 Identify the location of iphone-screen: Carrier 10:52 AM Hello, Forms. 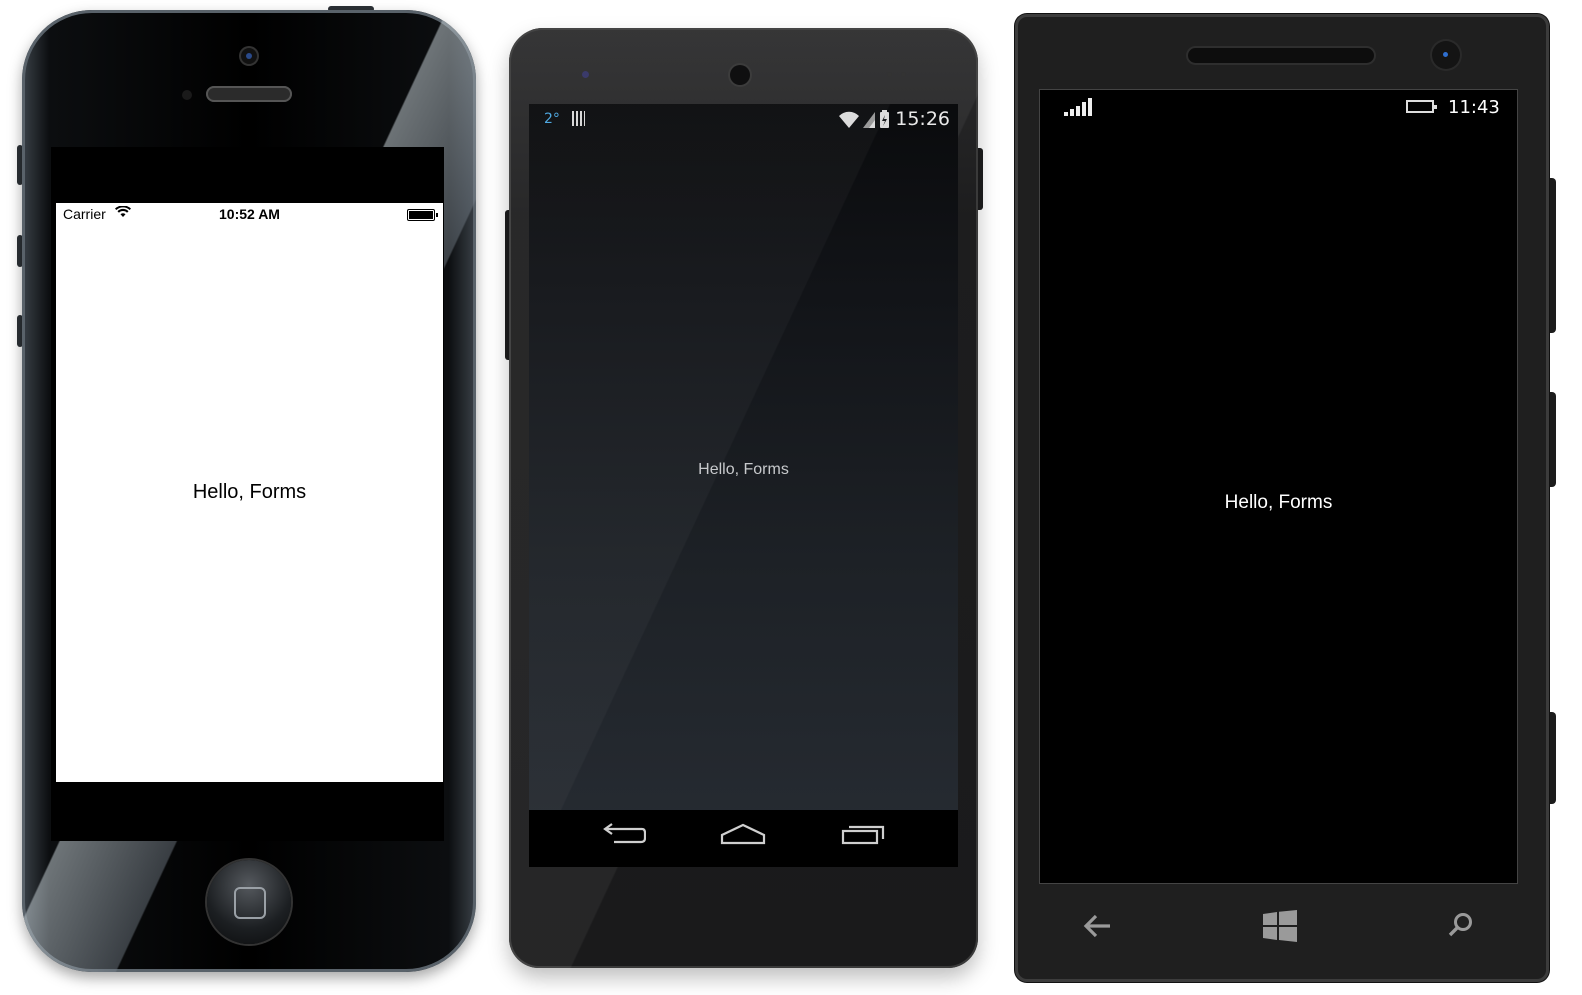
(249, 492).